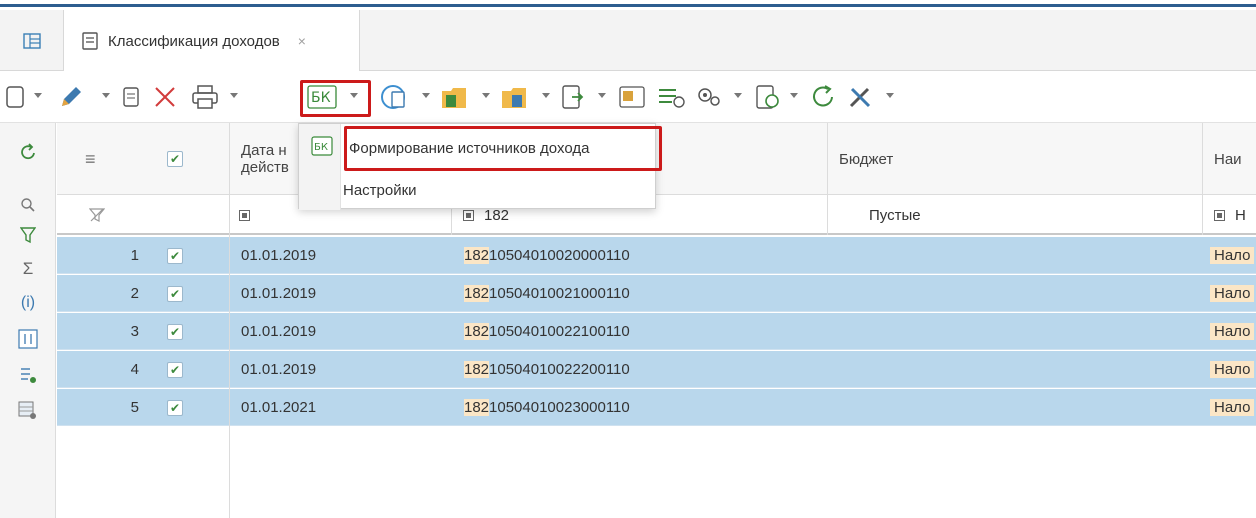 The height and width of the screenshot is (518, 1256). What do you see at coordinates (28, 205) in the screenshot?
I see `search-button` at bounding box center [28, 205].